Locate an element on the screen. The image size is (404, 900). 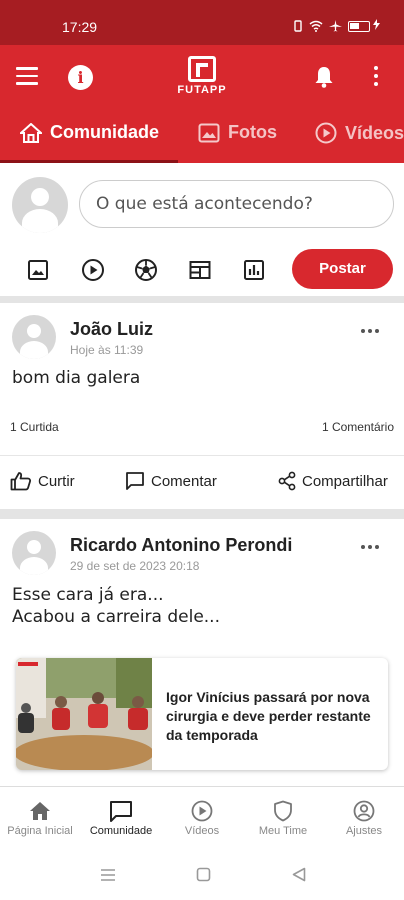
profile-icon is located at coordinates (364, 811).